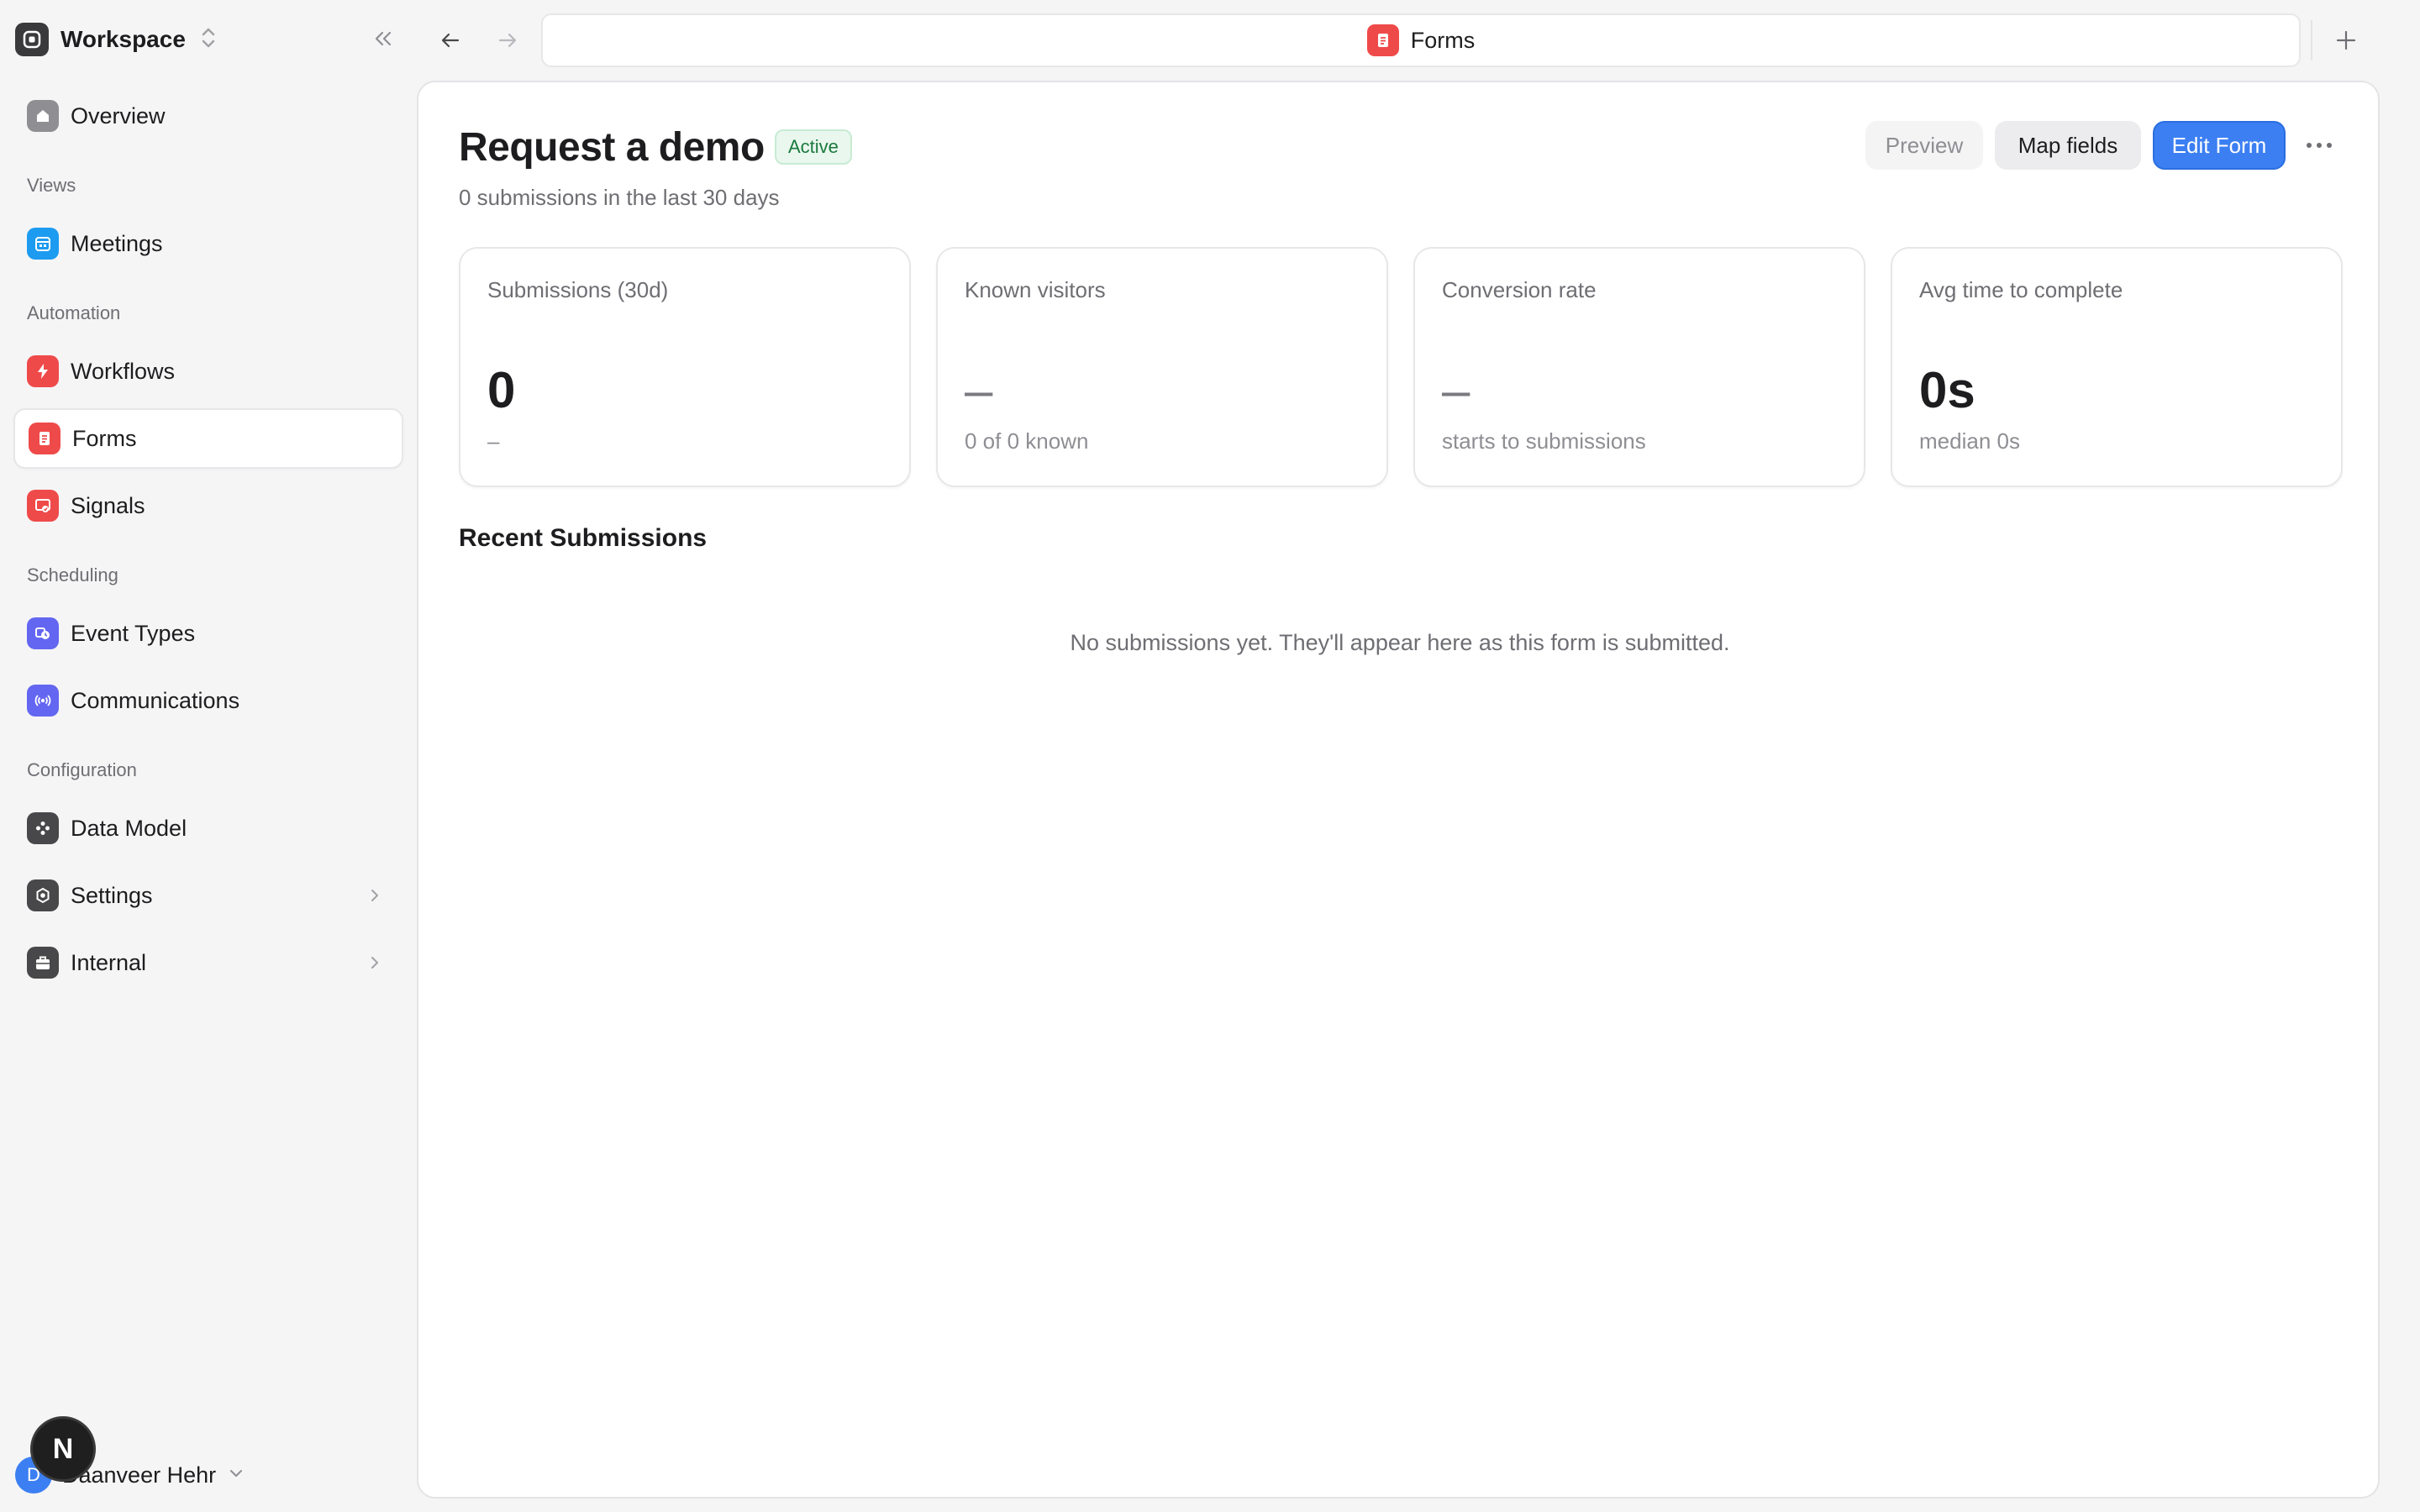 Image resolution: width=2420 pixels, height=1512 pixels. What do you see at coordinates (501, 390) in the screenshot?
I see `stat-value: 0` at bounding box center [501, 390].